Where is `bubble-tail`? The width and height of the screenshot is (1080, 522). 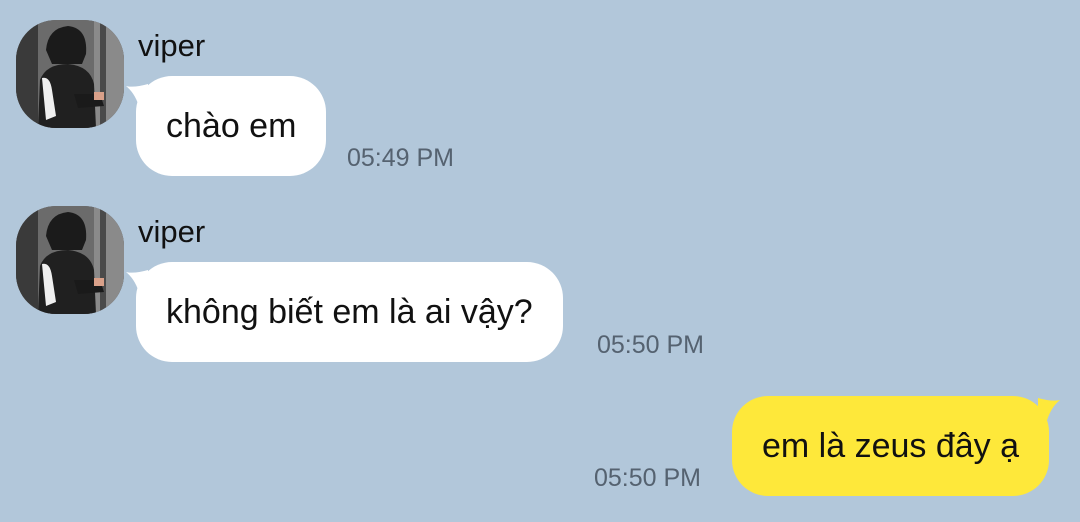 bubble-tail is located at coordinates (1049, 411).